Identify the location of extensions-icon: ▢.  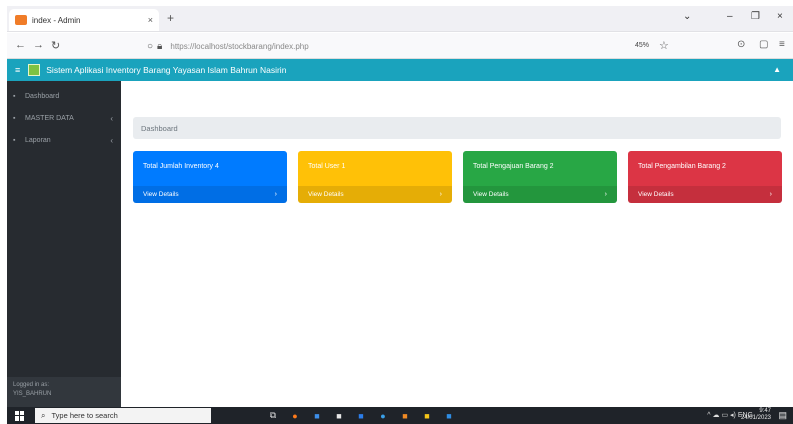
(763, 44).